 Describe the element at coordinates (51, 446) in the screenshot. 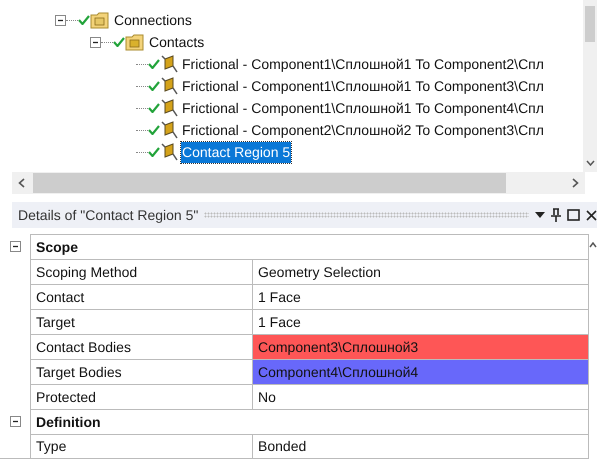

I see `property-label: Type` at that location.